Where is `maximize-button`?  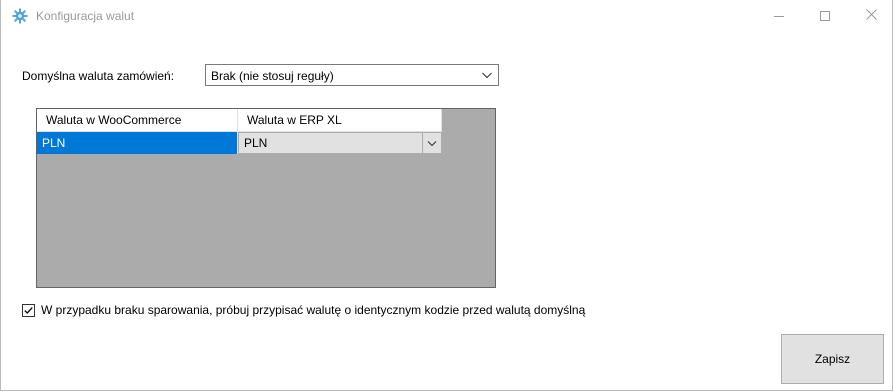 maximize-button is located at coordinates (825, 16).